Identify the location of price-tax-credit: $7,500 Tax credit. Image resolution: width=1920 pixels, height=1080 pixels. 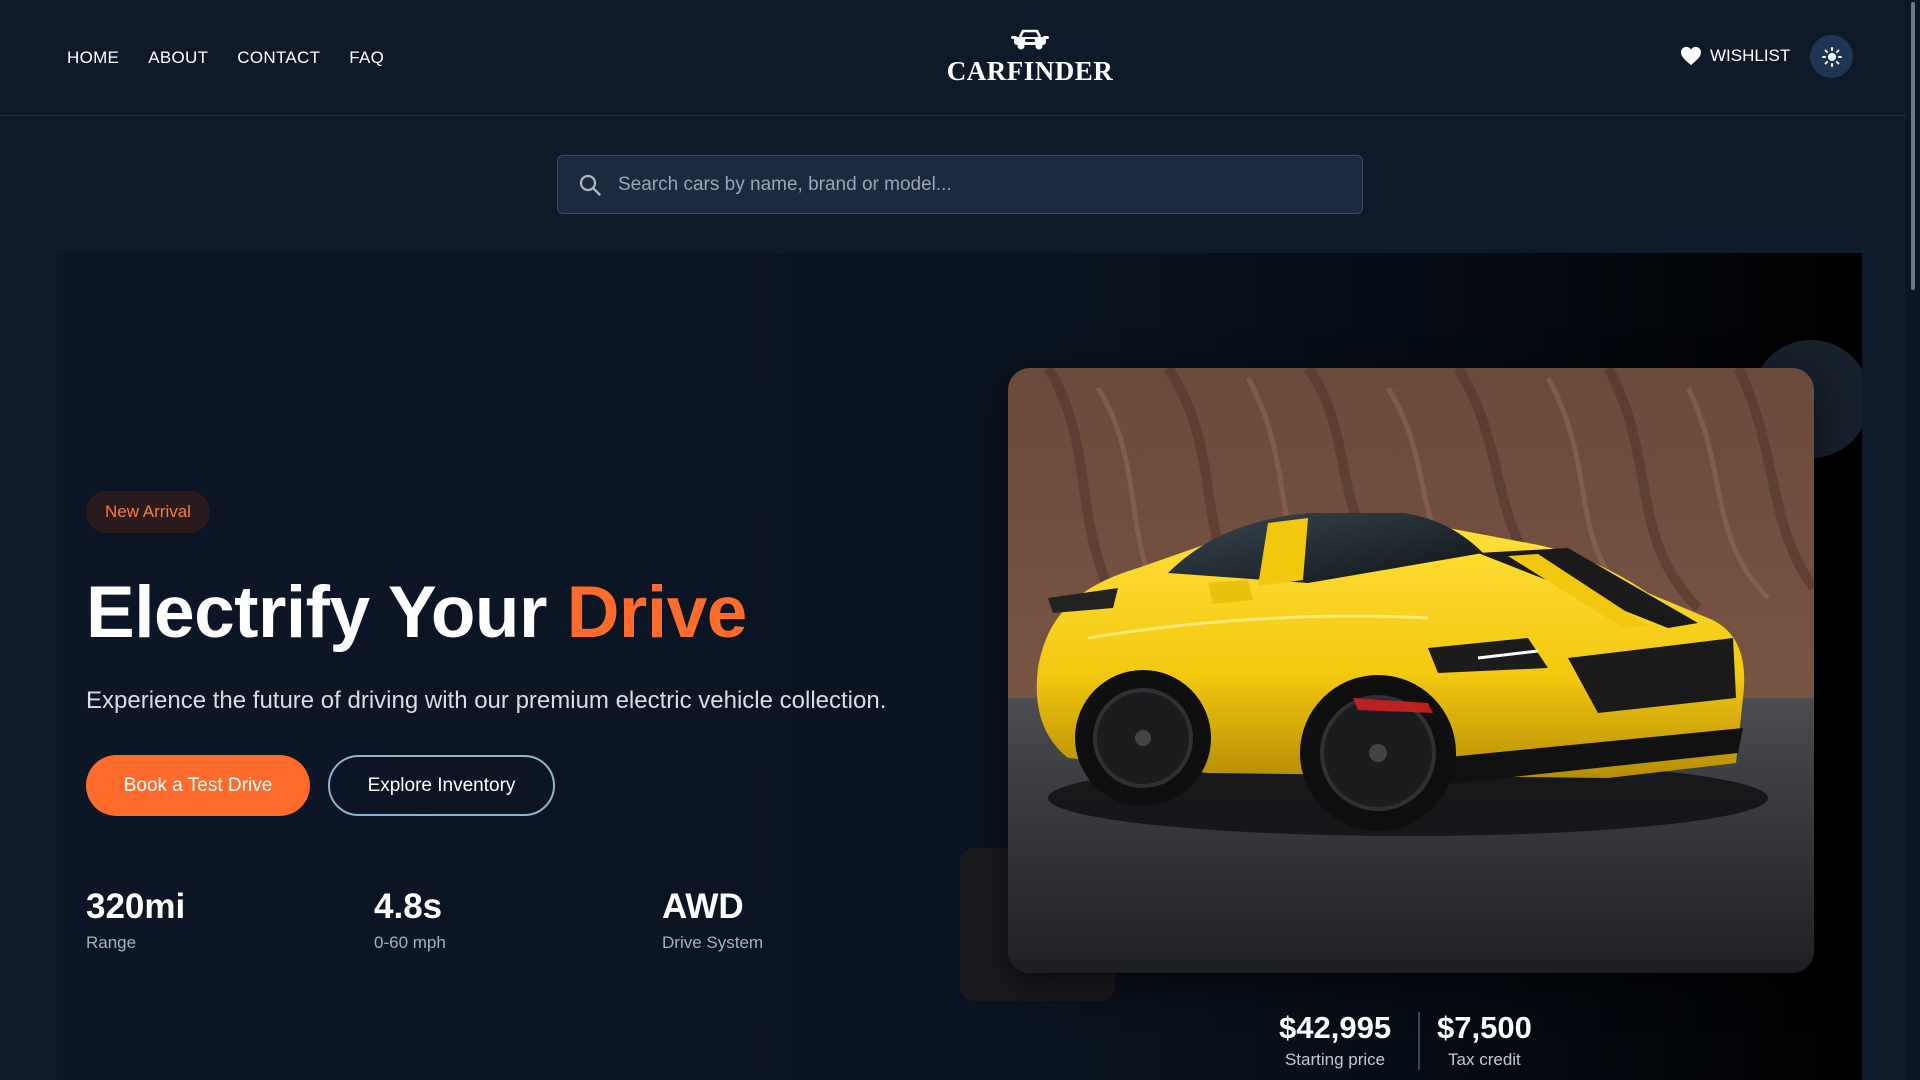
(1484, 1040).